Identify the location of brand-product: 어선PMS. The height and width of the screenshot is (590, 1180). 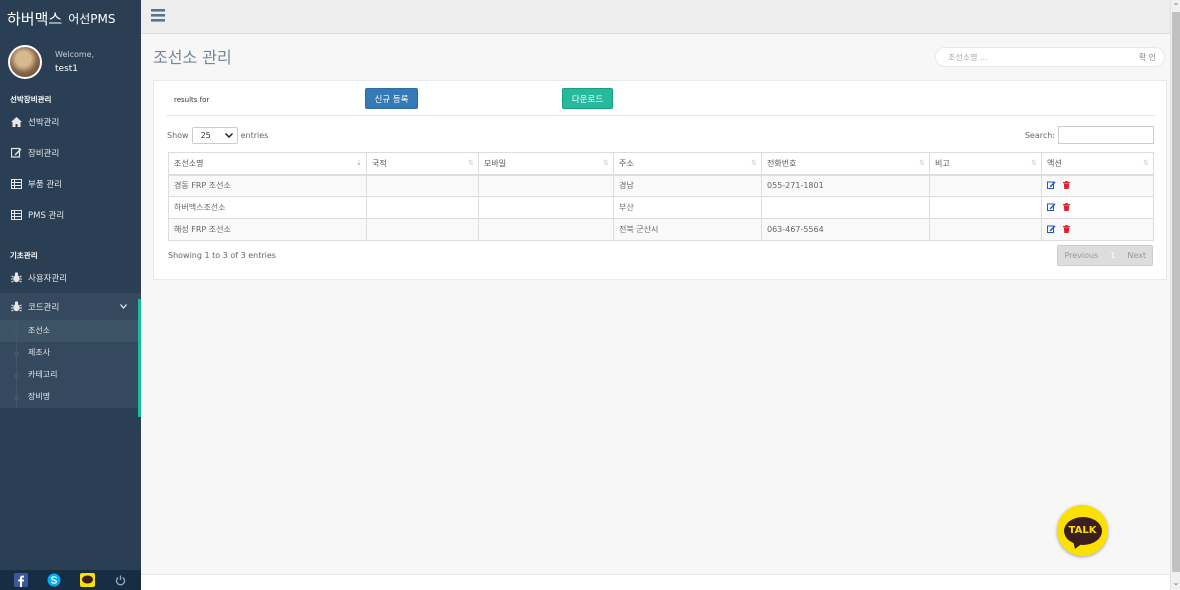
(92, 18).